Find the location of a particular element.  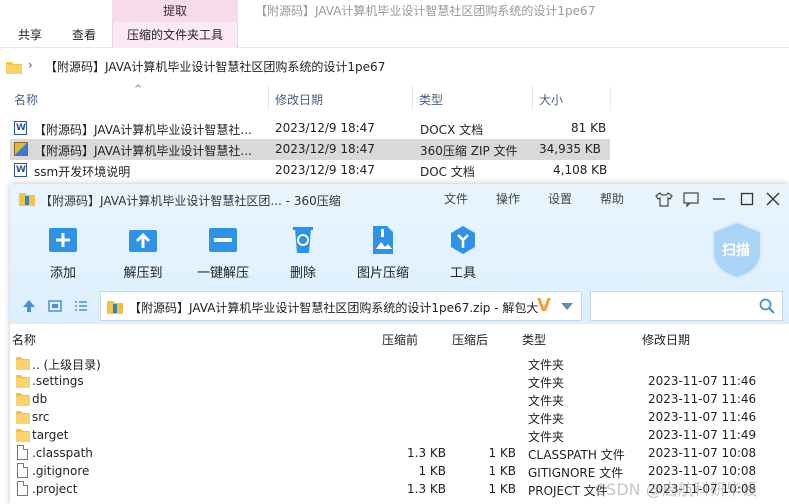

menu-help: 帮助 is located at coordinates (612, 198).